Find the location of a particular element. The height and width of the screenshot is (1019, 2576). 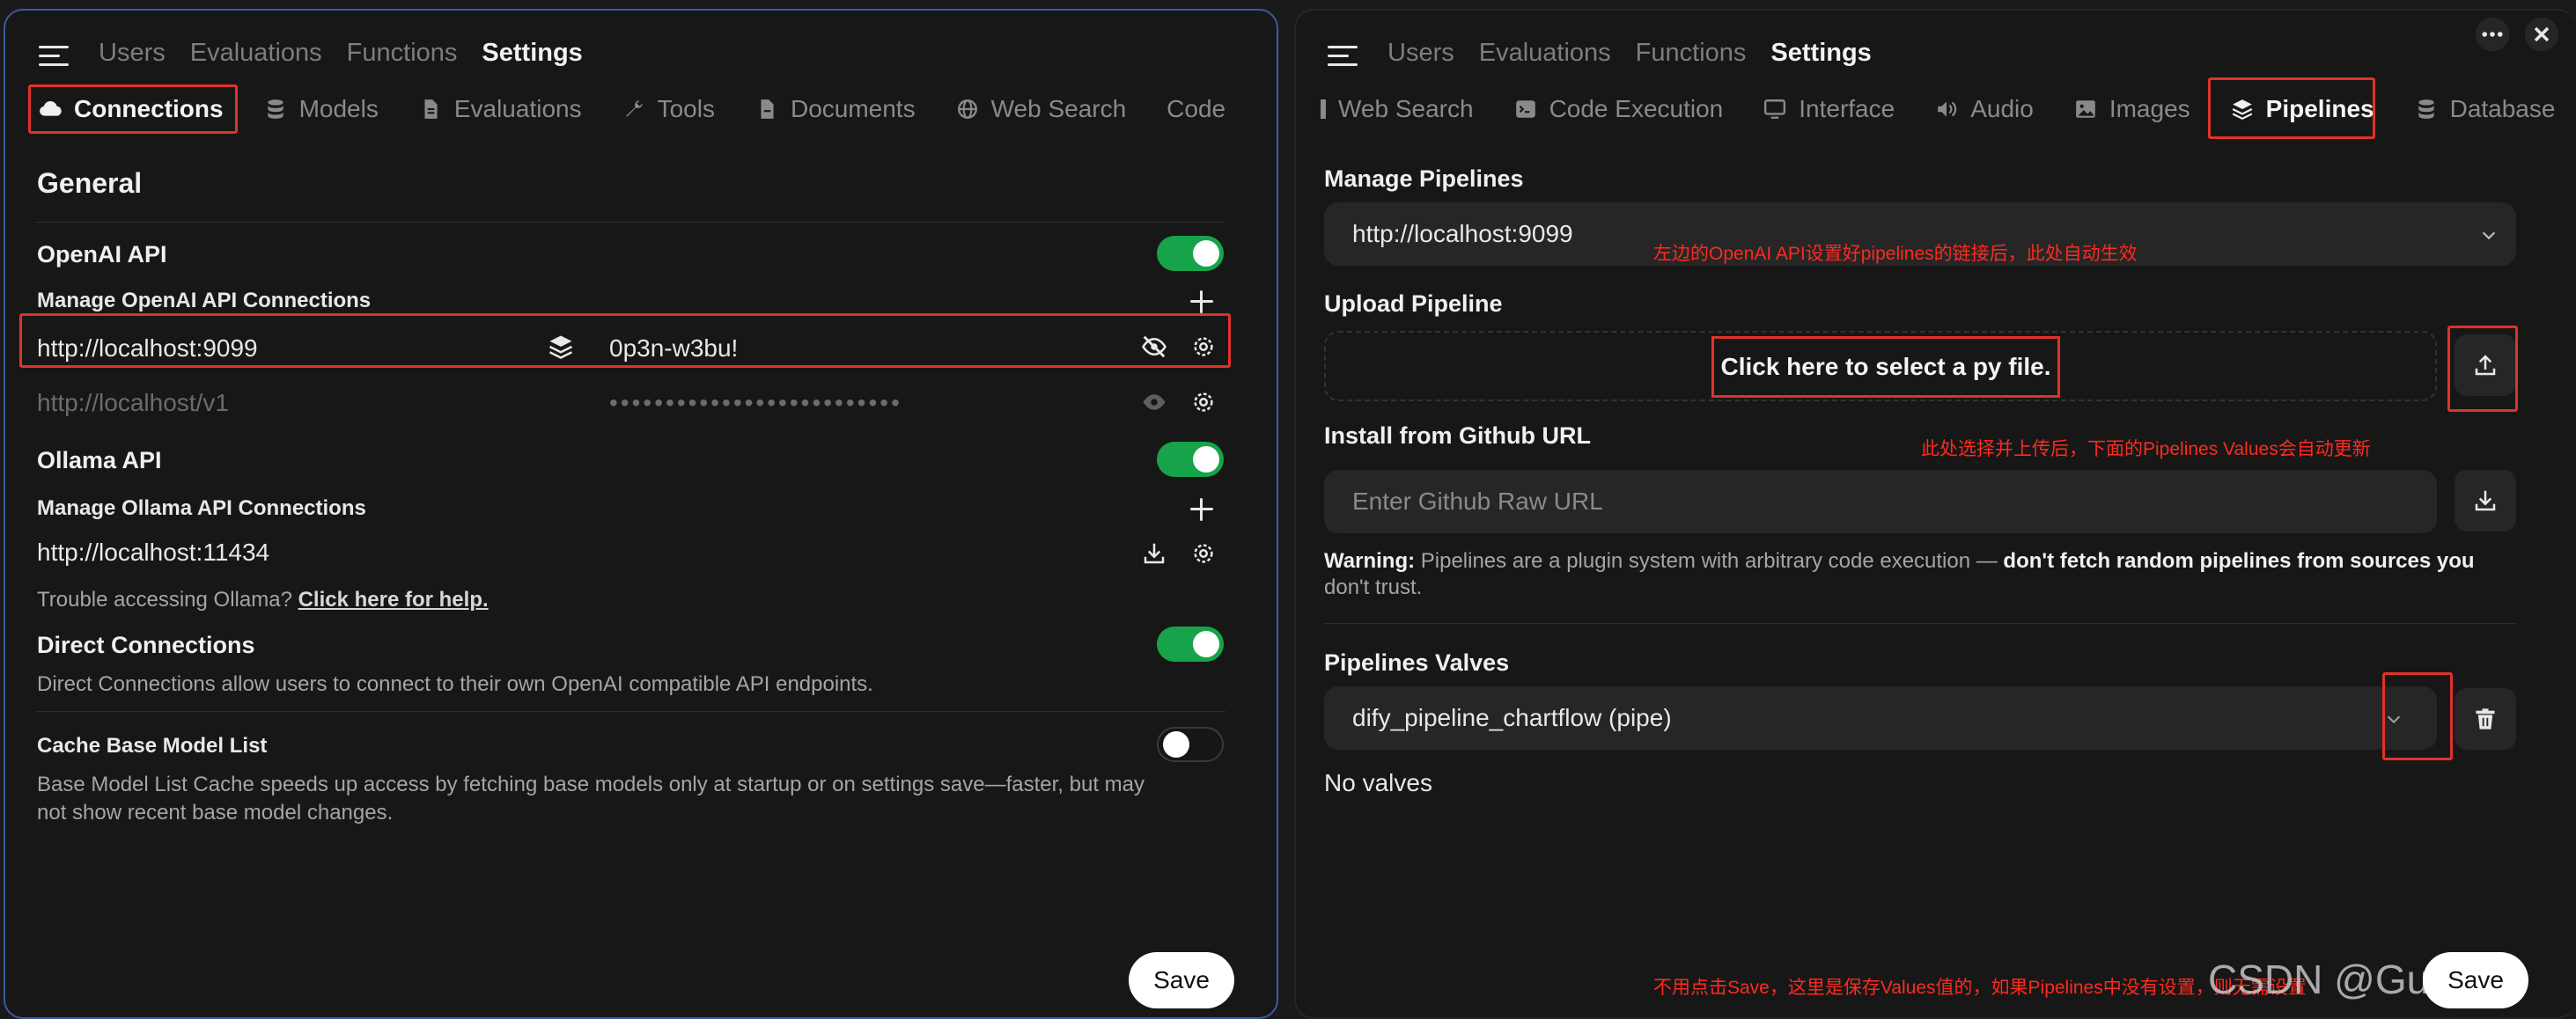

tab-evaluations: Evaluations is located at coordinates (501, 109).